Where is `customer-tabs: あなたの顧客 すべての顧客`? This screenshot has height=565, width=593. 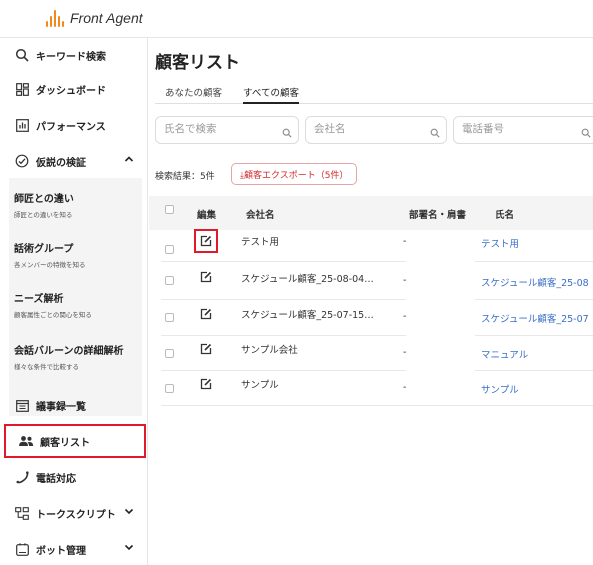 customer-tabs: あなたの顧客 すべての顧客 is located at coordinates (374, 93).